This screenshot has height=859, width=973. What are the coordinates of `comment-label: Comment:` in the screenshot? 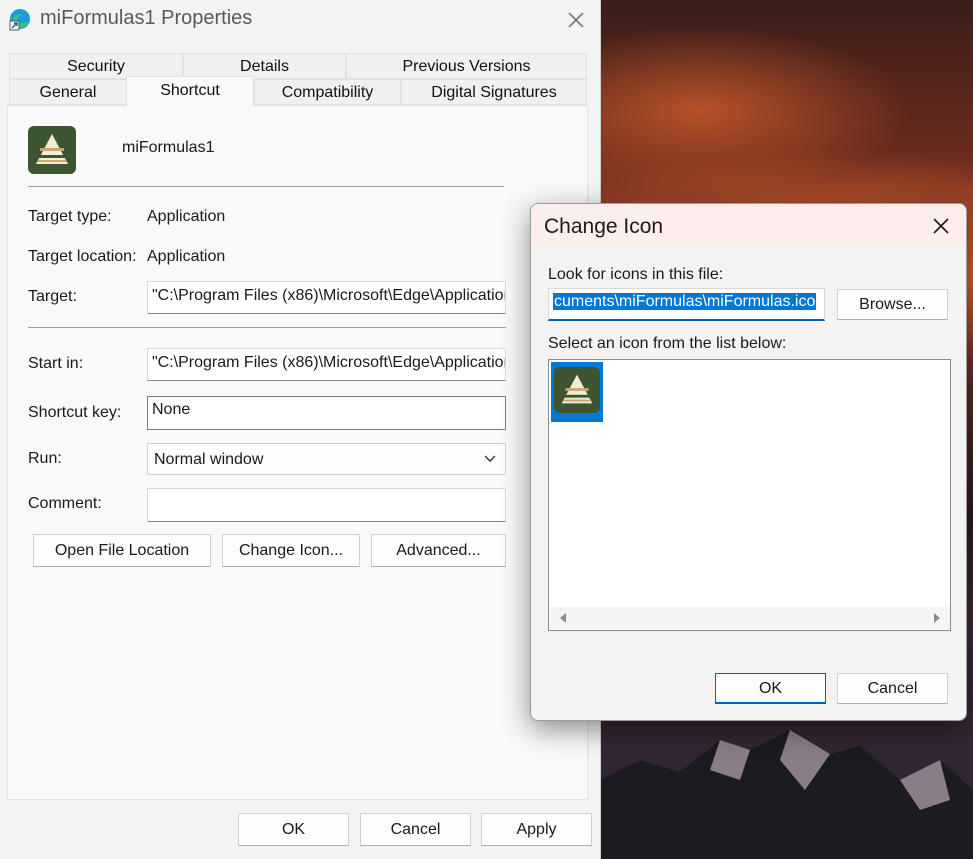 It's located at (65, 503).